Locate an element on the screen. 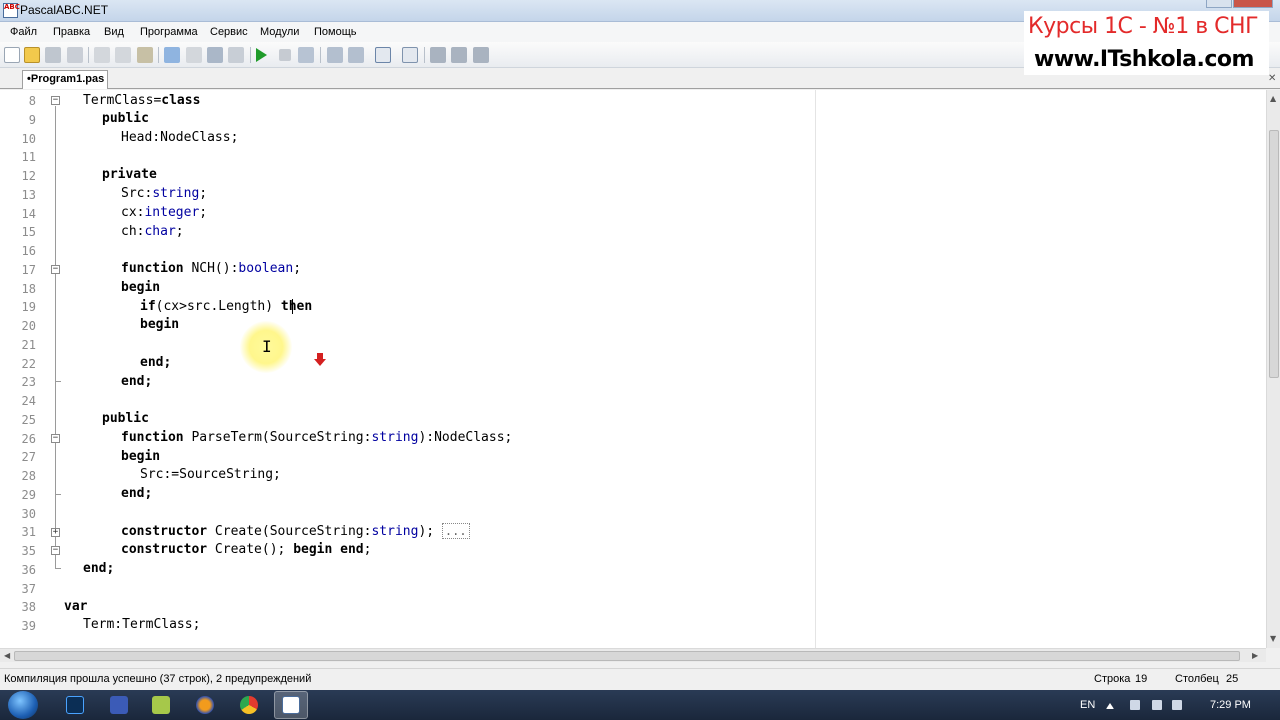 This screenshot has width=1280, height=720. compile-icon is located at coordinates (306, 55).